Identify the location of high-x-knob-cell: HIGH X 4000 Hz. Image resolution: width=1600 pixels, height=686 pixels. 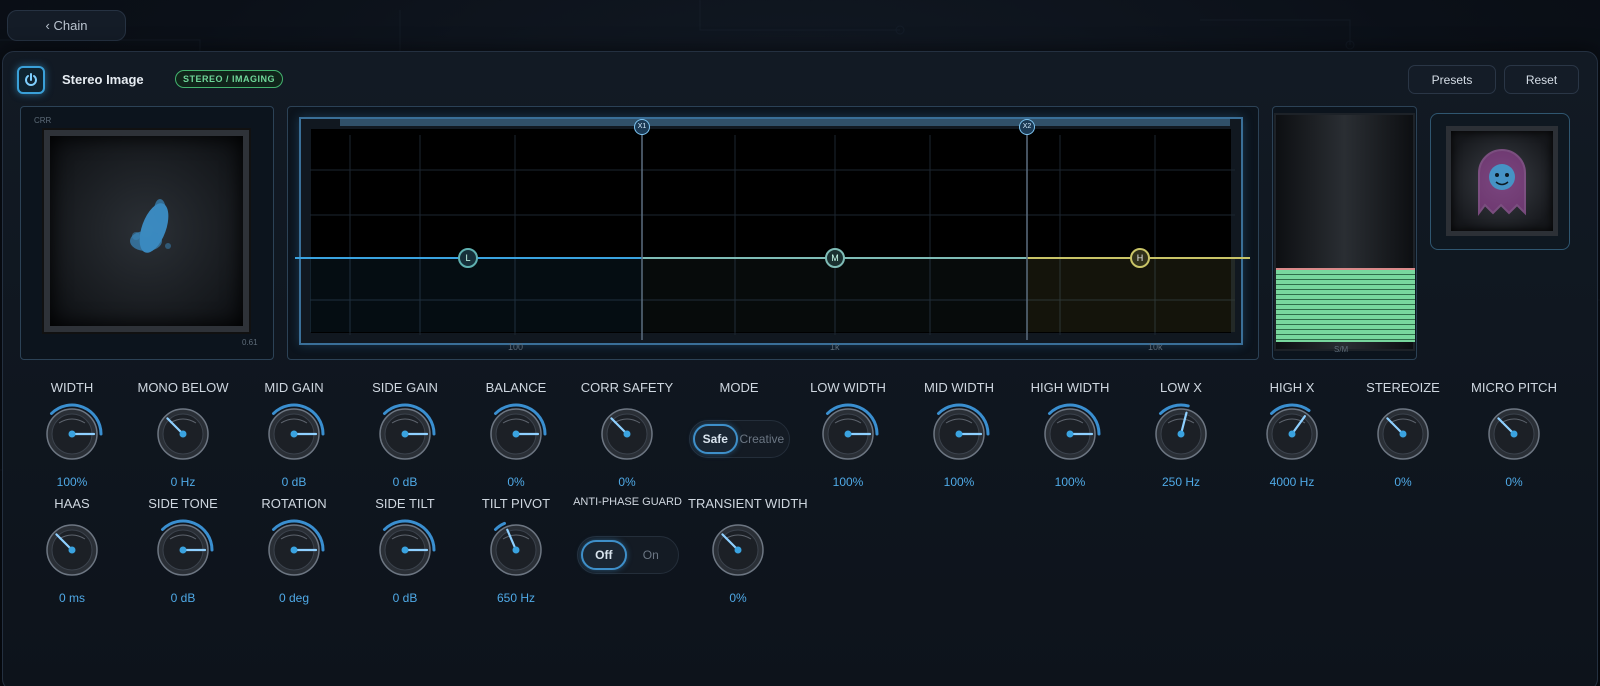
(1292, 434).